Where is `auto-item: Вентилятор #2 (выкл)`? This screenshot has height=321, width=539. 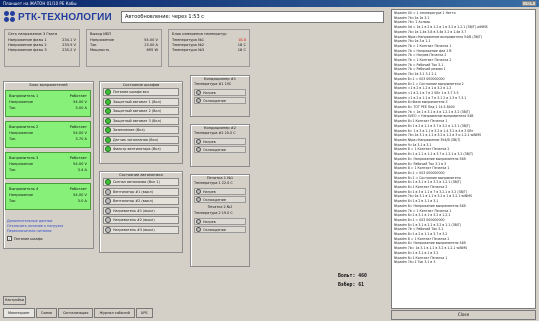 auto-item: Вентилятор #2 (выкл) is located at coordinates (141, 201).